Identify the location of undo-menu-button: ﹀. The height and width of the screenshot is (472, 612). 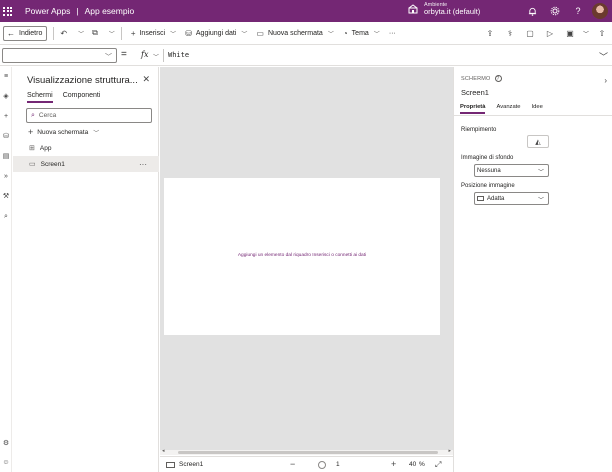
(78, 33).